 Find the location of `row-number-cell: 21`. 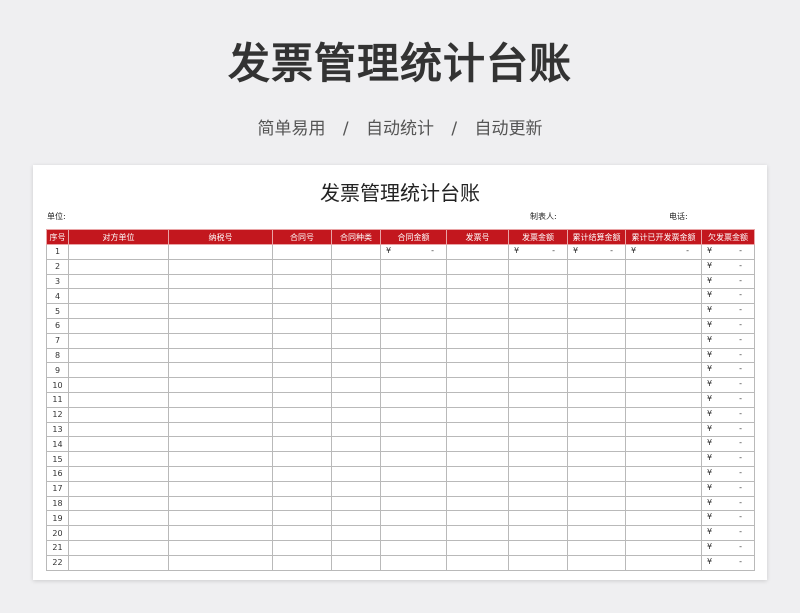

row-number-cell: 21 is located at coordinates (57, 547).